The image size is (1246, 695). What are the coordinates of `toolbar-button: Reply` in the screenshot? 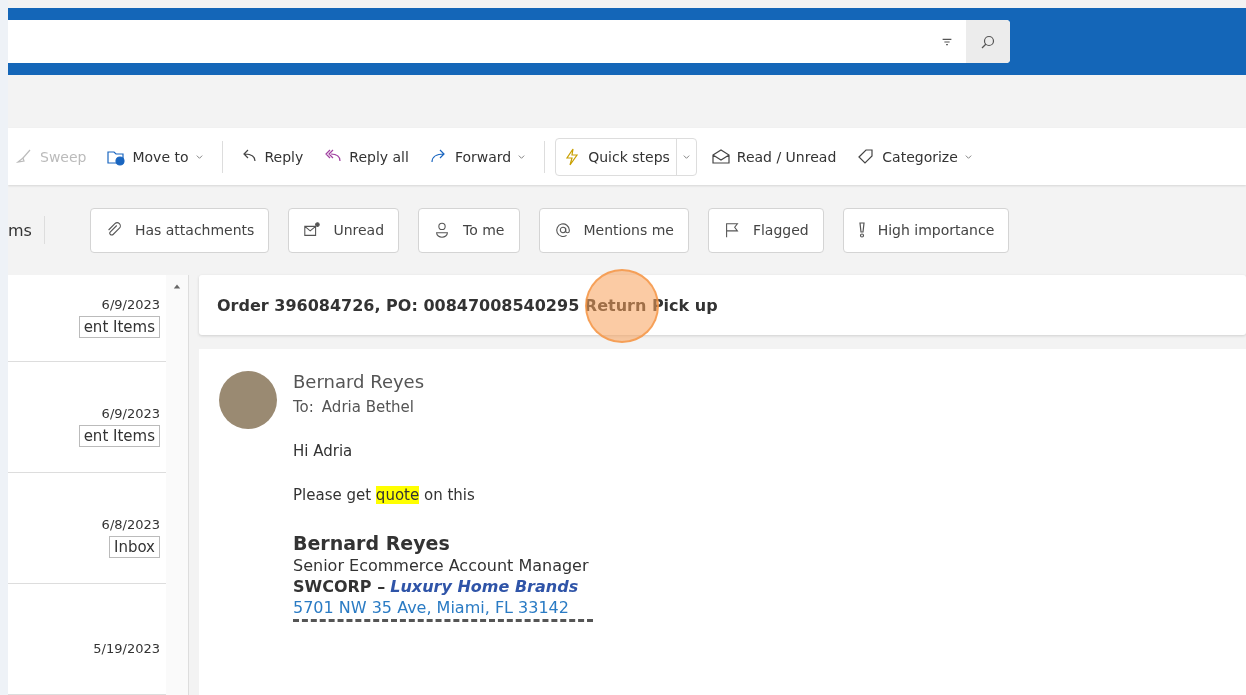 It's located at (271, 156).